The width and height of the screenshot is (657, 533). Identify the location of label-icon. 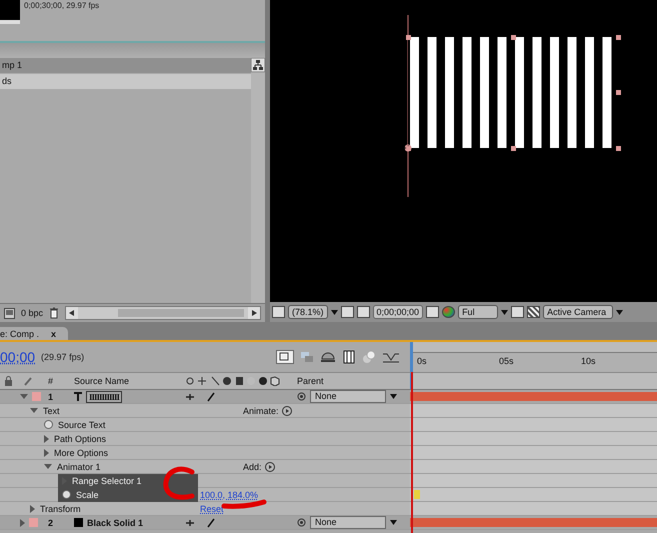
(28, 381).